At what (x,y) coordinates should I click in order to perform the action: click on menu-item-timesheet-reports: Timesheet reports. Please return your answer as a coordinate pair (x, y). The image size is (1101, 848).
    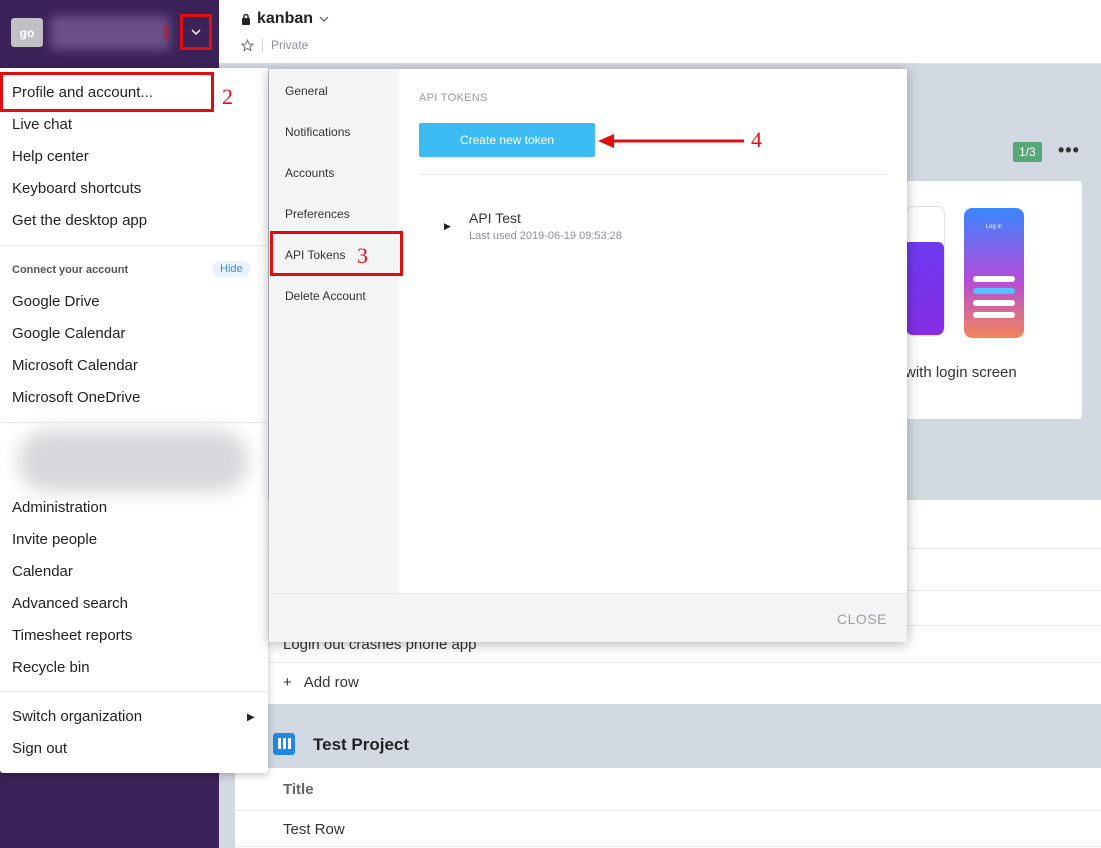
    Looking at the image, I should click on (72, 635).